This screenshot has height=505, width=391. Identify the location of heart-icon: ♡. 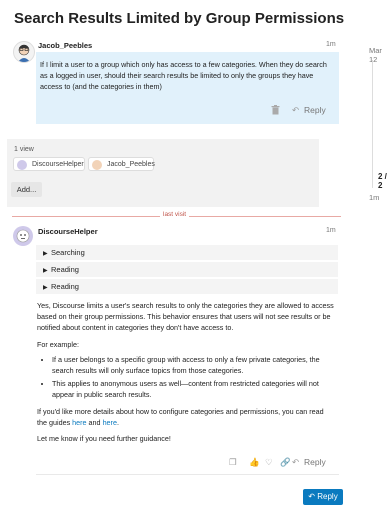
(269, 462).